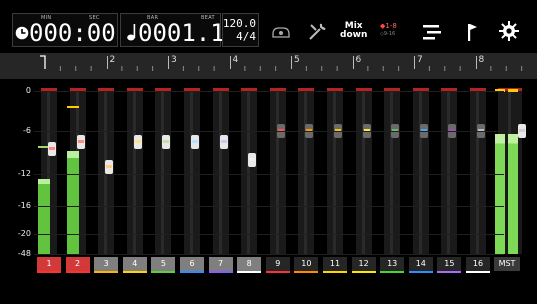  What do you see at coordinates (354, 35) in the screenshot?
I see `mixdown-line2: down` at bounding box center [354, 35].